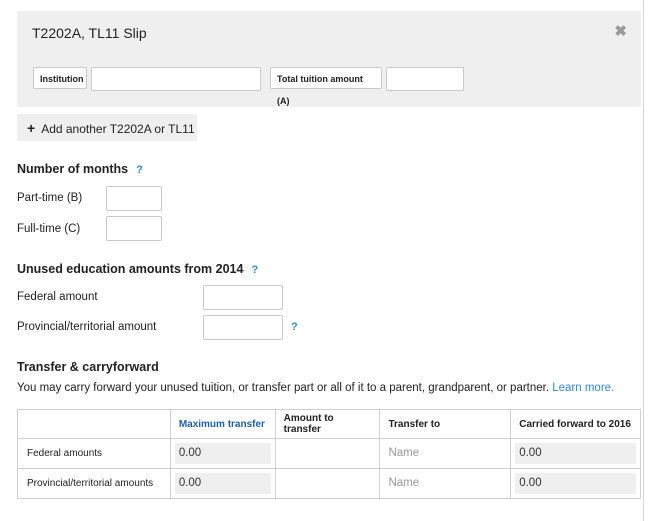  Describe the element at coordinates (243, 297) in the screenshot. I see `federal-amount-input` at that location.